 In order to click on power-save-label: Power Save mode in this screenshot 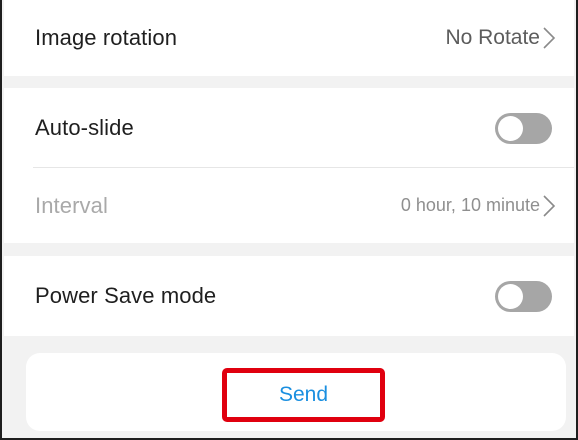, I will do `click(126, 295)`.